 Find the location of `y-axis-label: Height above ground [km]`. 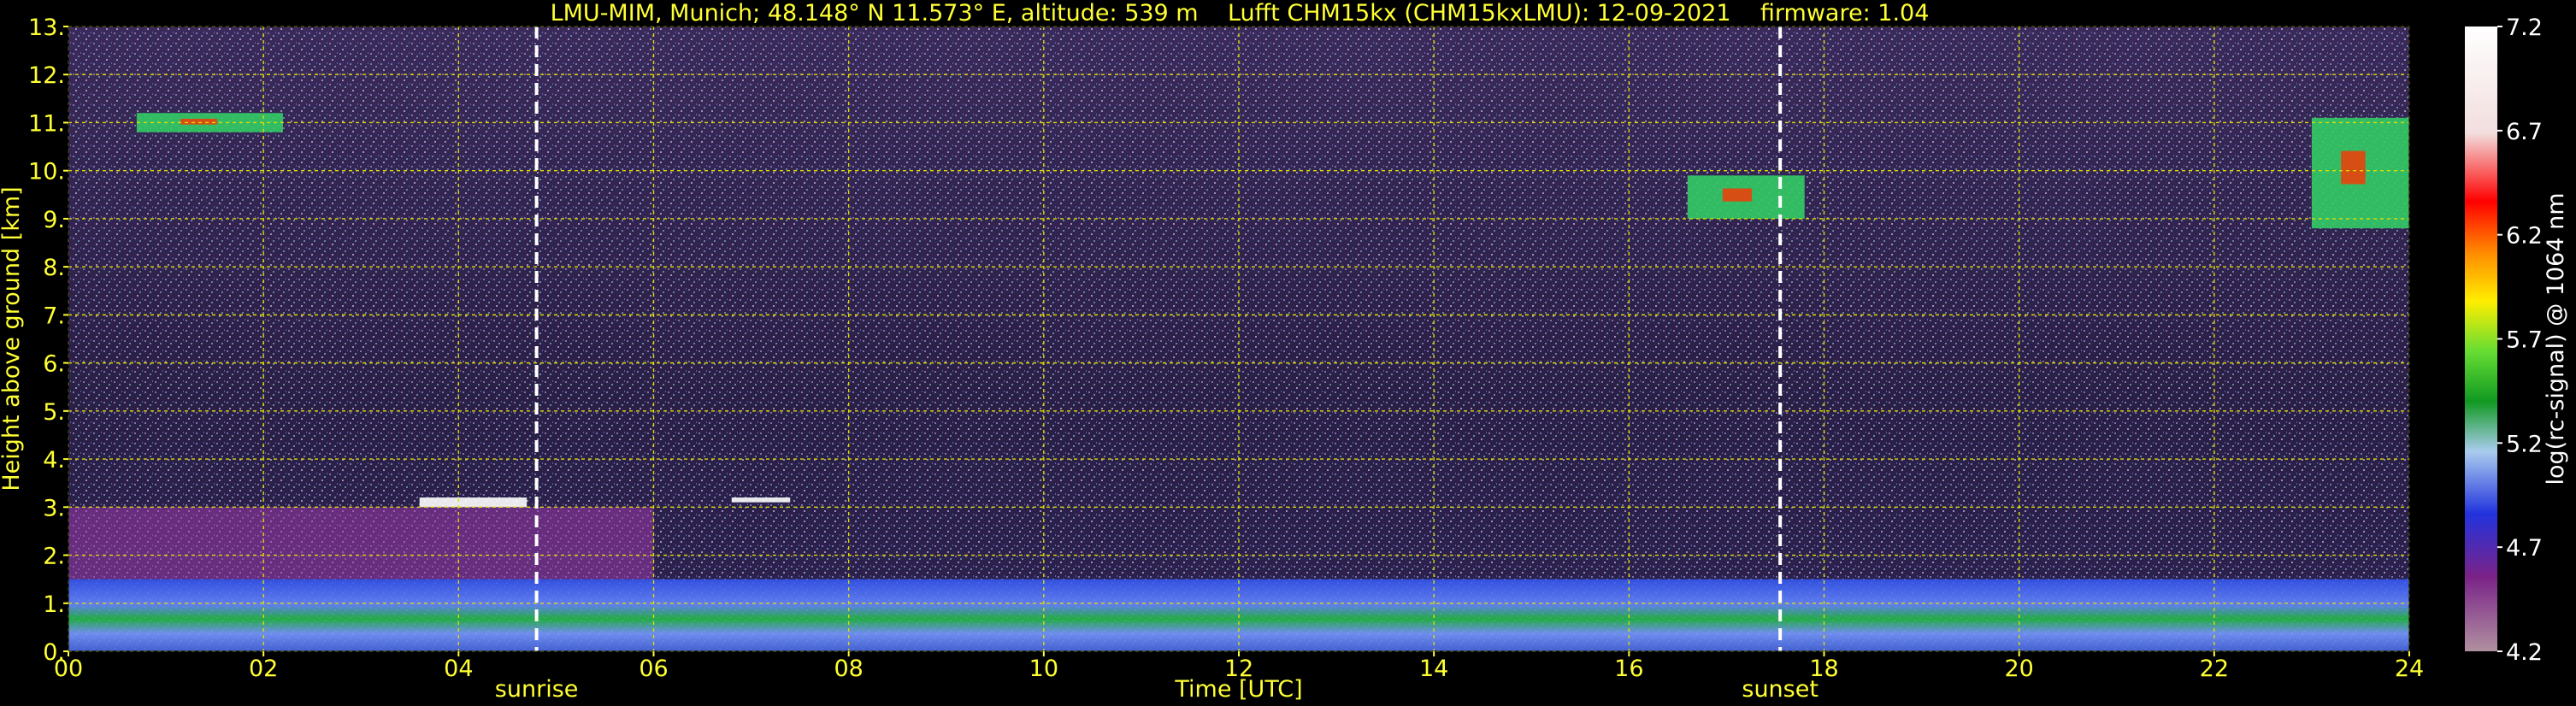

y-axis-label: Height above ground [km] is located at coordinates (12, 338).